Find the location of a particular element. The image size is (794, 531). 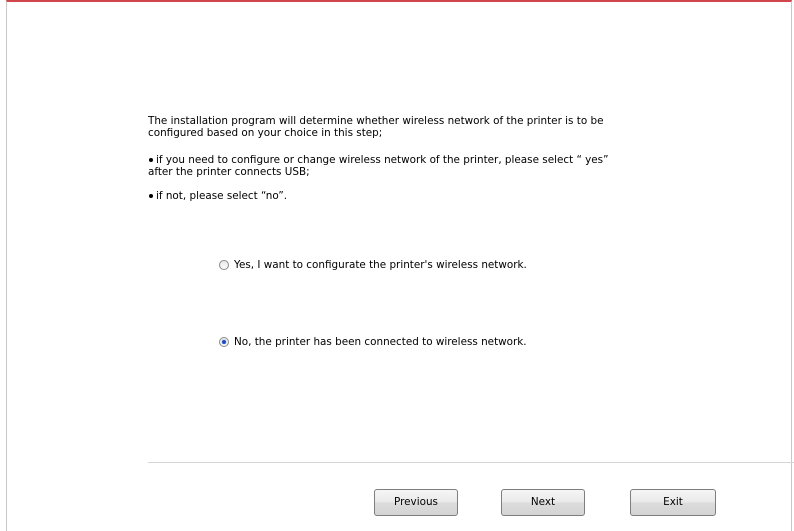

next-button: Next is located at coordinates (543, 502).